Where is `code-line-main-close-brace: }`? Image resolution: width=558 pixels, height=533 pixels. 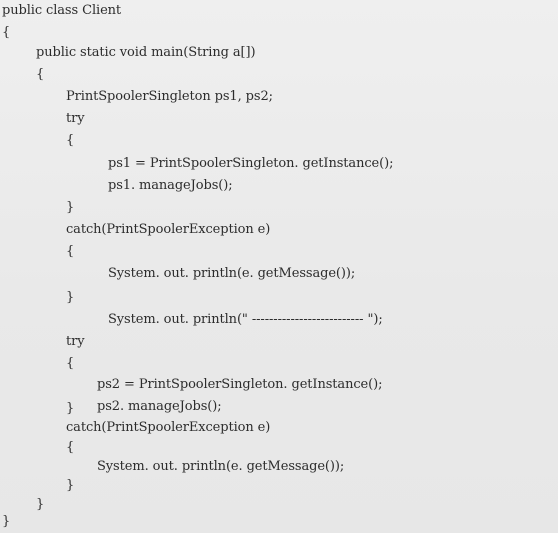 code-line-main-close-brace: } is located at coordinates (40, 504).